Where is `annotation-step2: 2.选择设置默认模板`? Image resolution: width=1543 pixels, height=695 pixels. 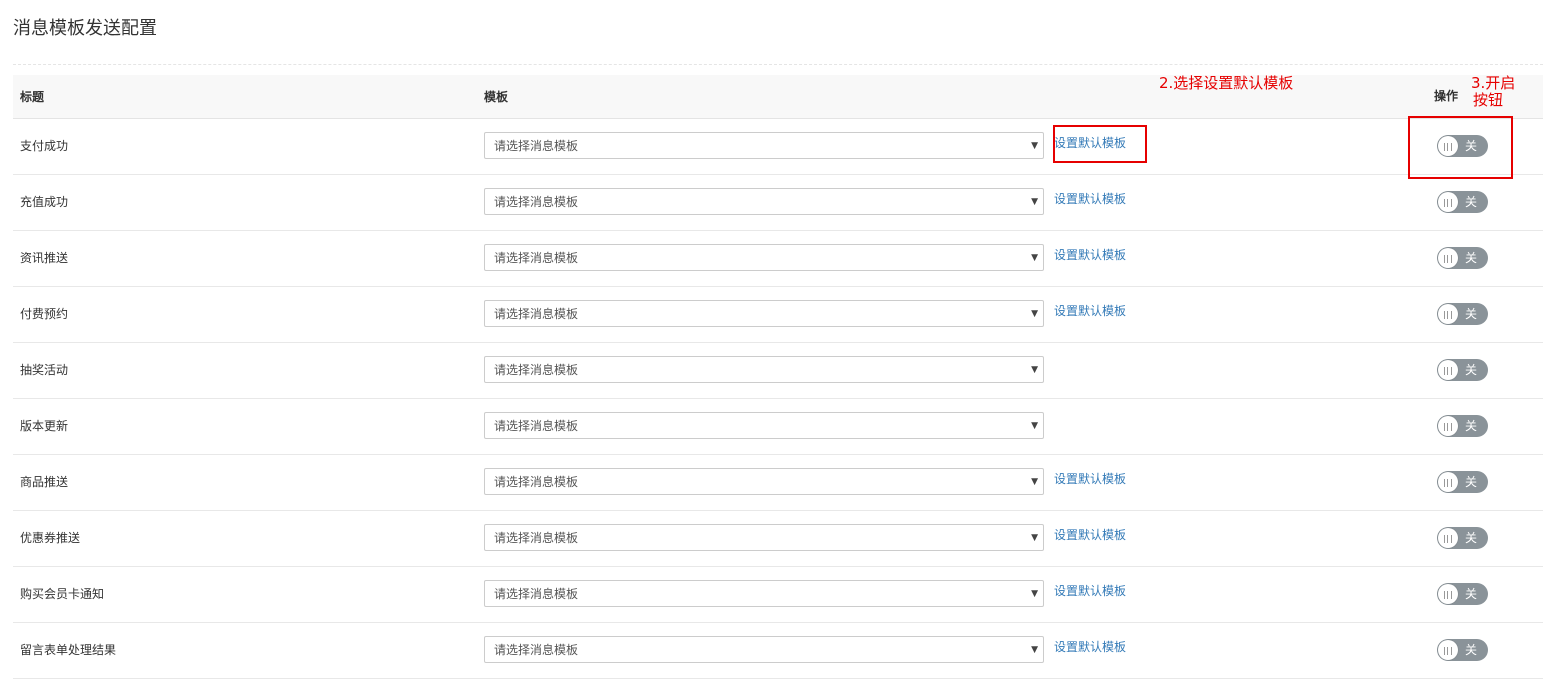 annotation-step2: 2.选择设置默认模板 is located at coordinates (1226, 83).